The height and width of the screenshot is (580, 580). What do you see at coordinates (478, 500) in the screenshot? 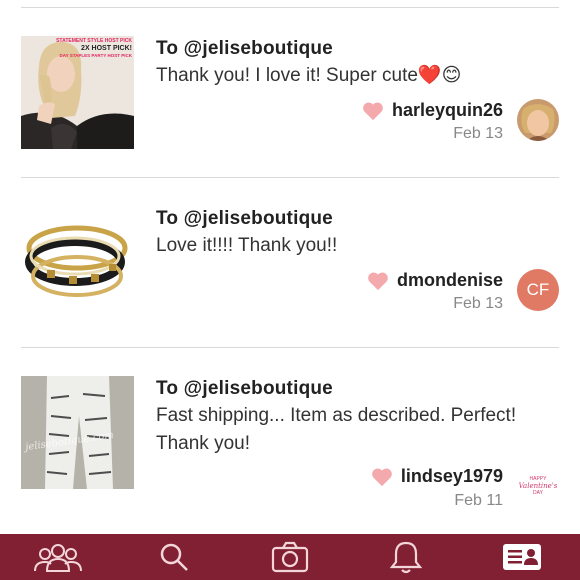
I see `feedback-date: Feb 11` at bounding box center [478, 500].